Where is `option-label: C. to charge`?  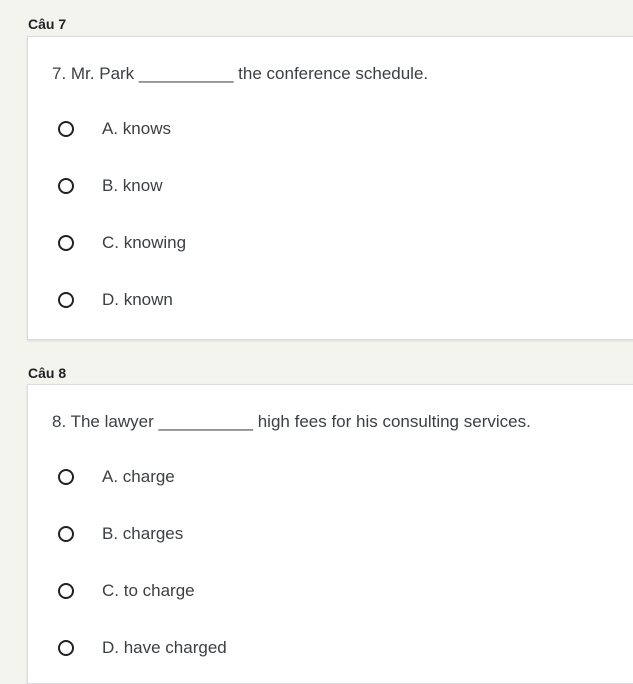 option-label: C. to charge is located at coordinates (148, 590).